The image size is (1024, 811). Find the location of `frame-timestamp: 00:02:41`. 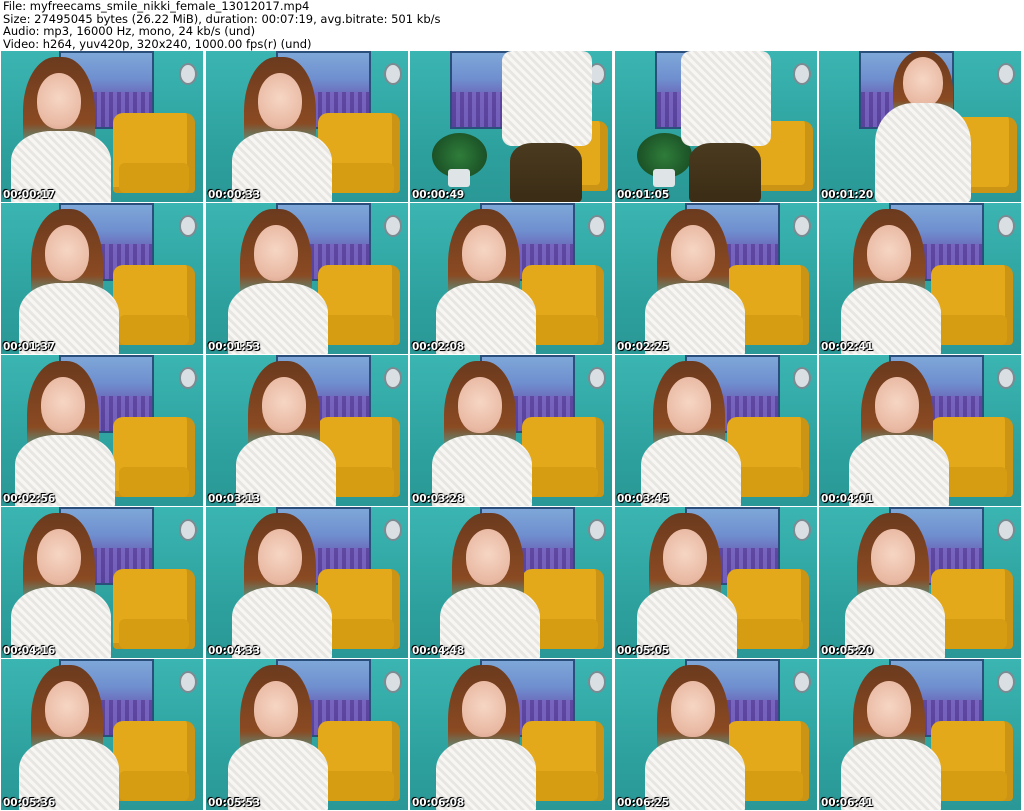

frame-timestamp: 00:02:41 is located at coordinates (847, 347).